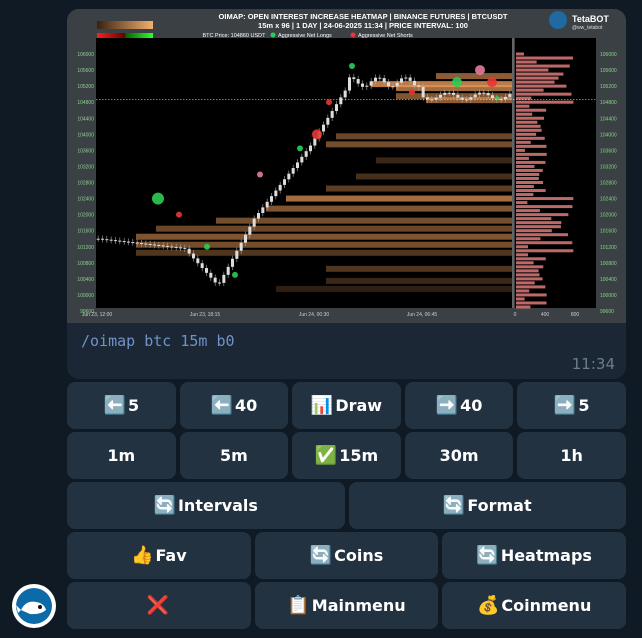  Describe the element at coordinates (608, 71) in the screenshot. I see `y-tick-right: 105600` at that location.